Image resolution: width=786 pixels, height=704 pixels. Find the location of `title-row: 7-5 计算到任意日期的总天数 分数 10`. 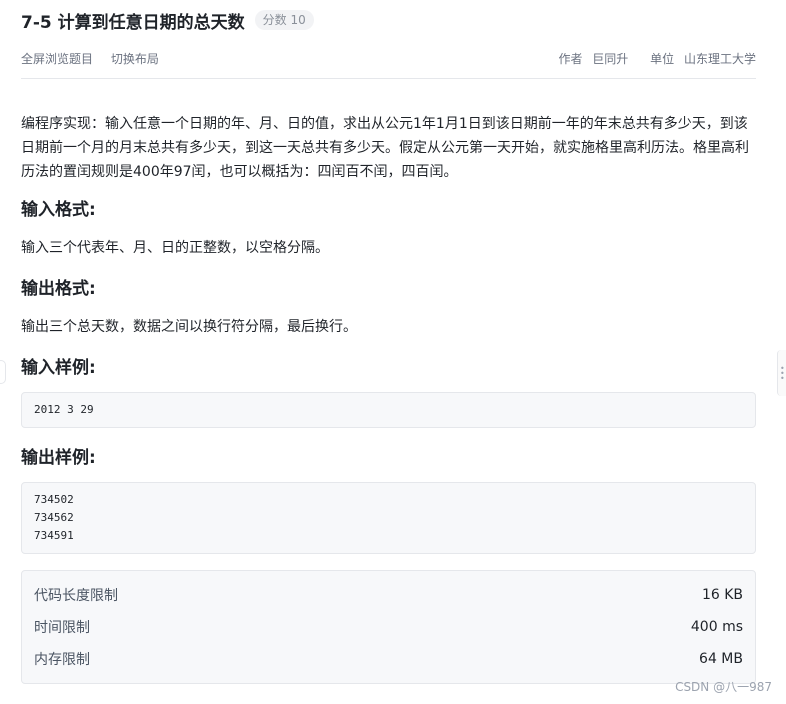

title-row: 7-5 计算到任意日期的总天数 分数 10 is located at coordinates (167, 20).